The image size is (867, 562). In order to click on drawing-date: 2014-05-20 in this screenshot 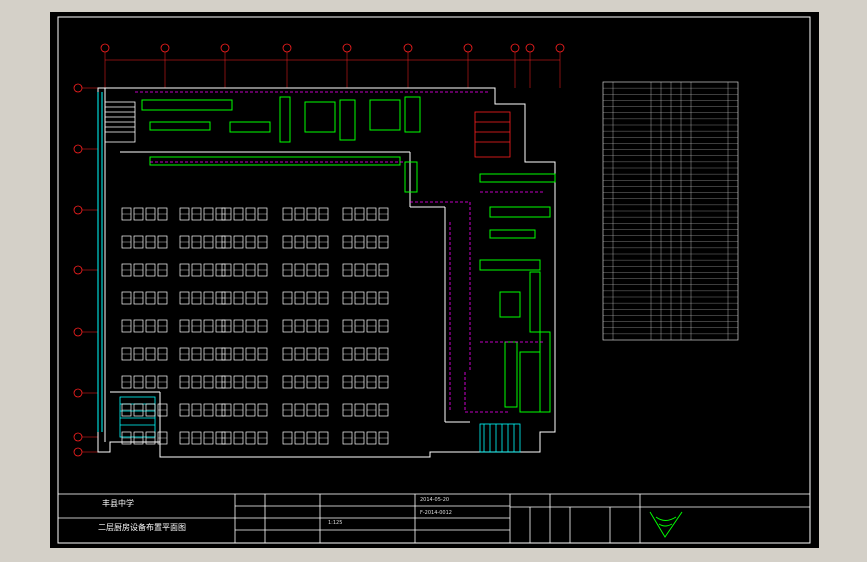, I will do `click(435, 500)`.